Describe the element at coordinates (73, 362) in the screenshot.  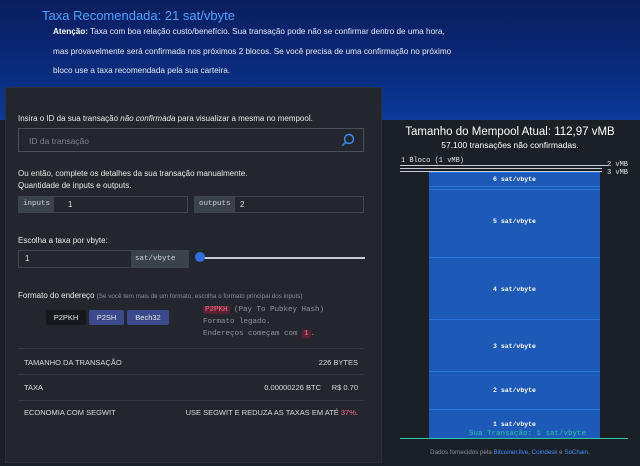
I see `tx-size-label: TAMANHO DA TRANSAÇÃO` at that location.